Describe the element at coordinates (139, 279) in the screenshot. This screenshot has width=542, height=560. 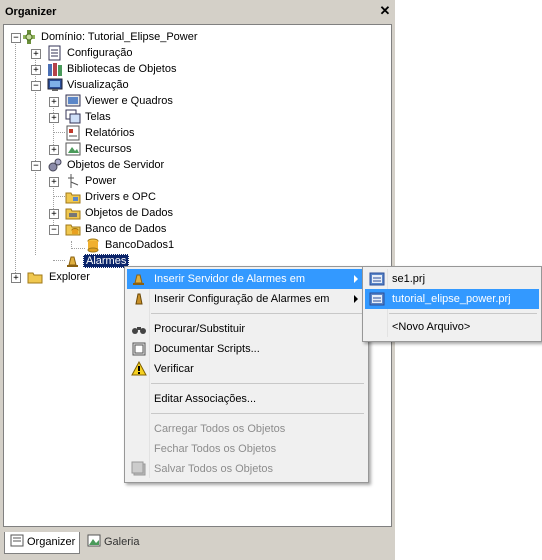
I see `alarm-server-icon` at that location.